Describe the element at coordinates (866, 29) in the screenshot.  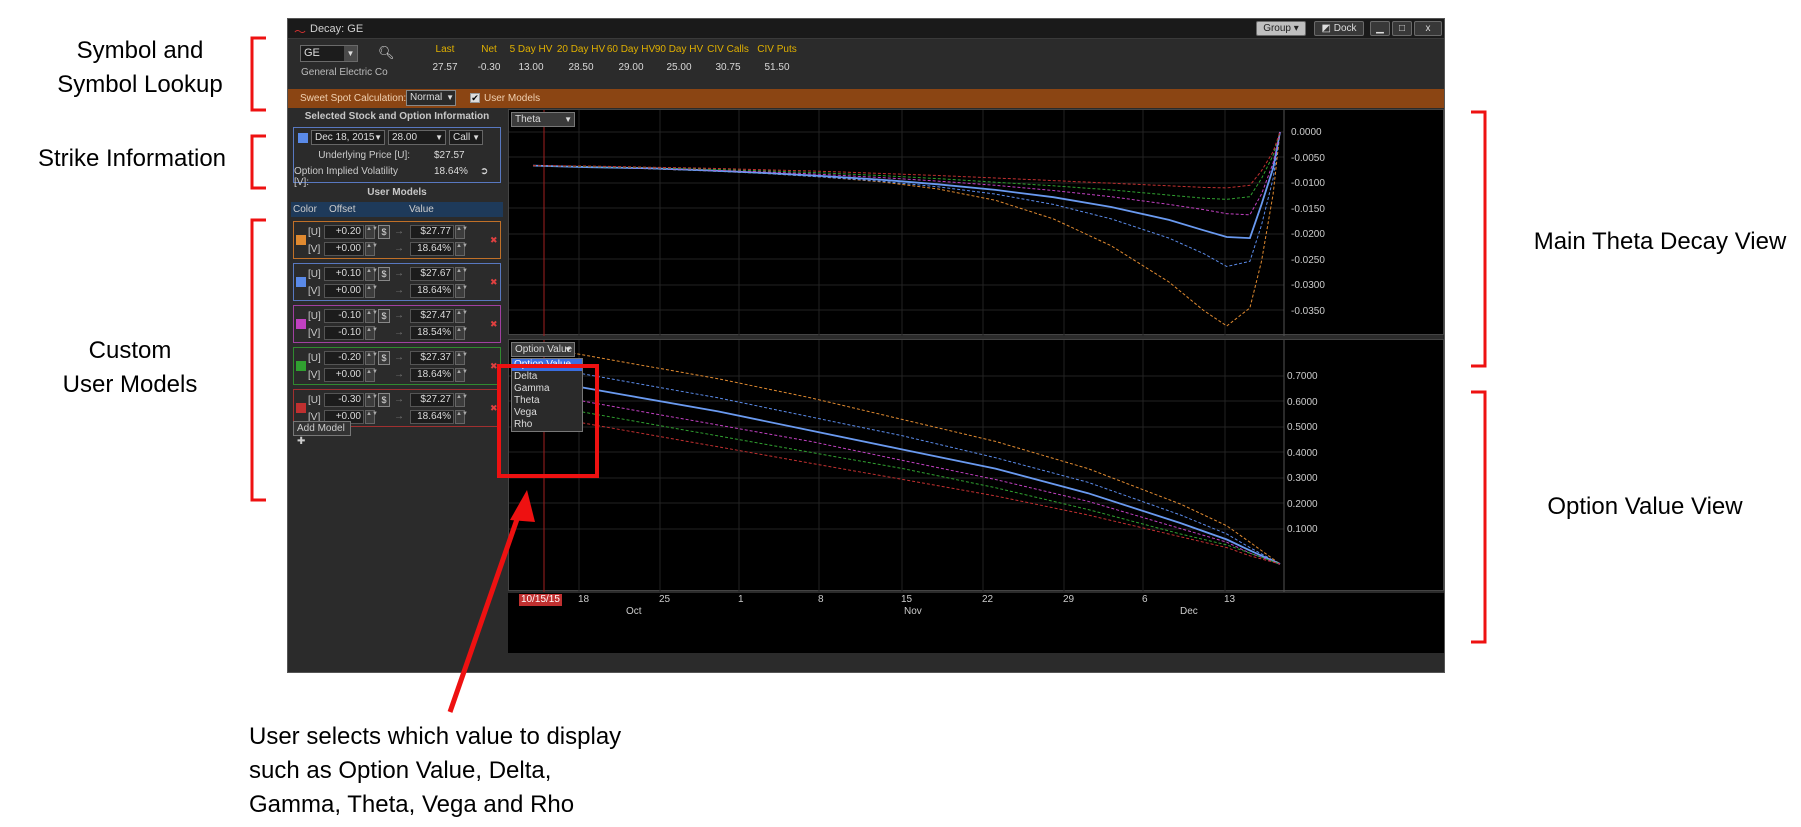
I see `title-bar: 〜 Decay: GE Group ▾ ◩ Dock ▁ □ x` at that location.